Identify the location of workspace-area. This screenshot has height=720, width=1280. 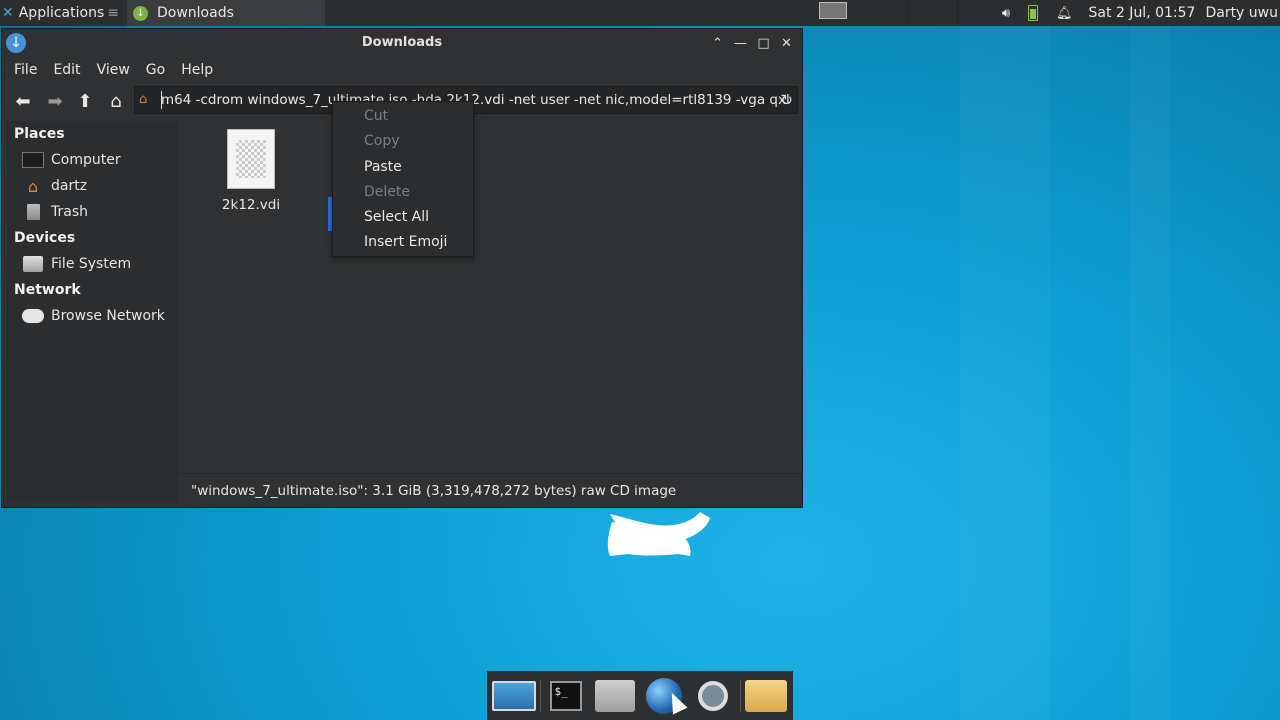
(910, 13).